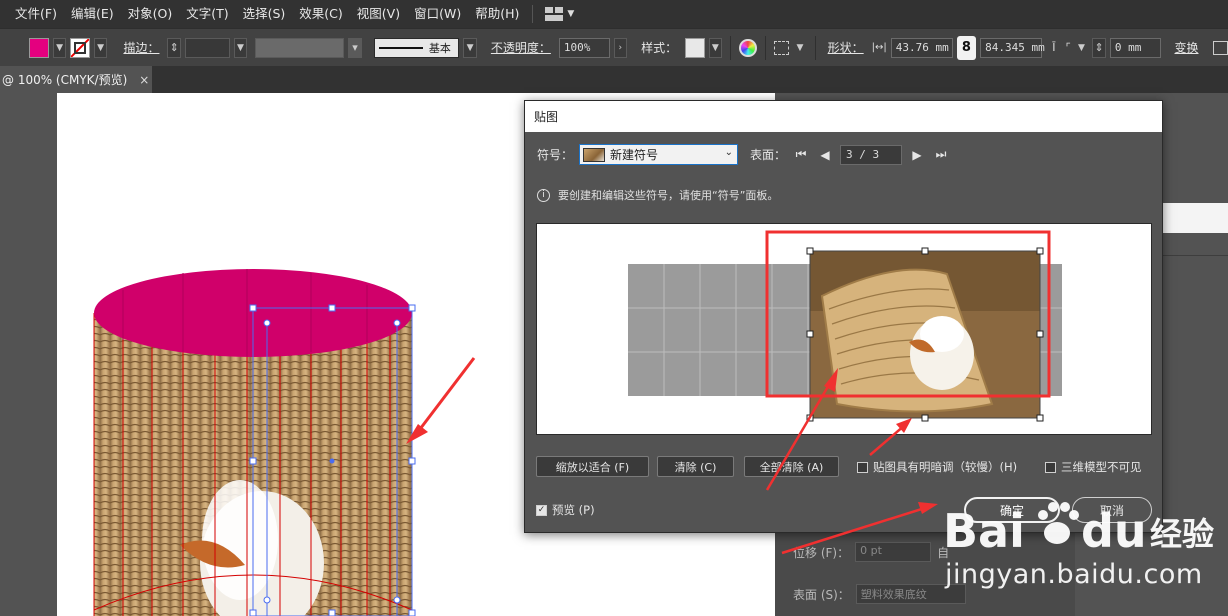 The height and width of the screenshot is (616, 1228). What do you see at coordinates (845, 48) in the screenshot?
I see `shape-label: 形状：` at bounding box center [845, 48].